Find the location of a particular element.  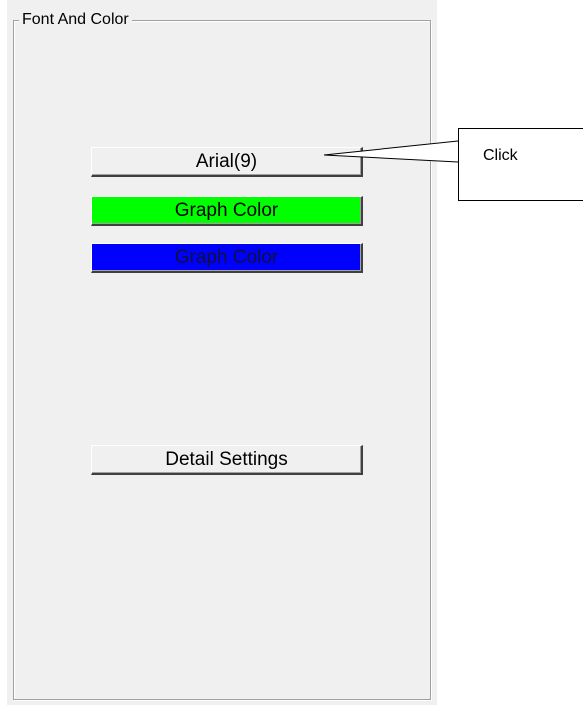

groupbox-title: Font And Color is located at coordinates (75, 20).